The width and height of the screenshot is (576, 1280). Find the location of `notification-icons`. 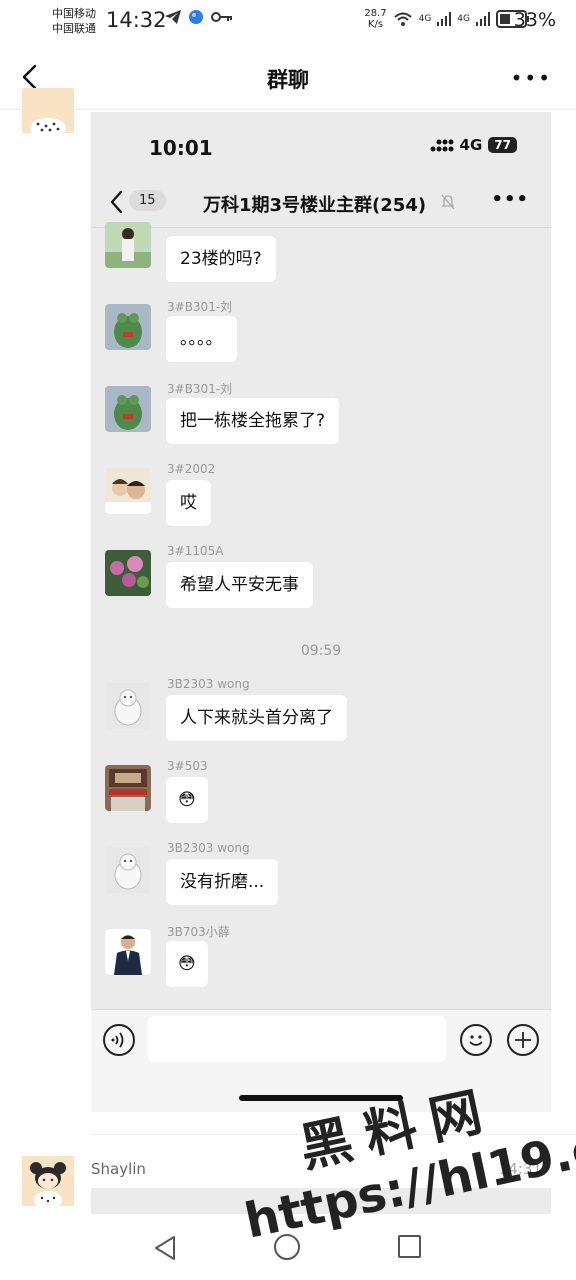

notification-icons is located at coordinates (199, 17).